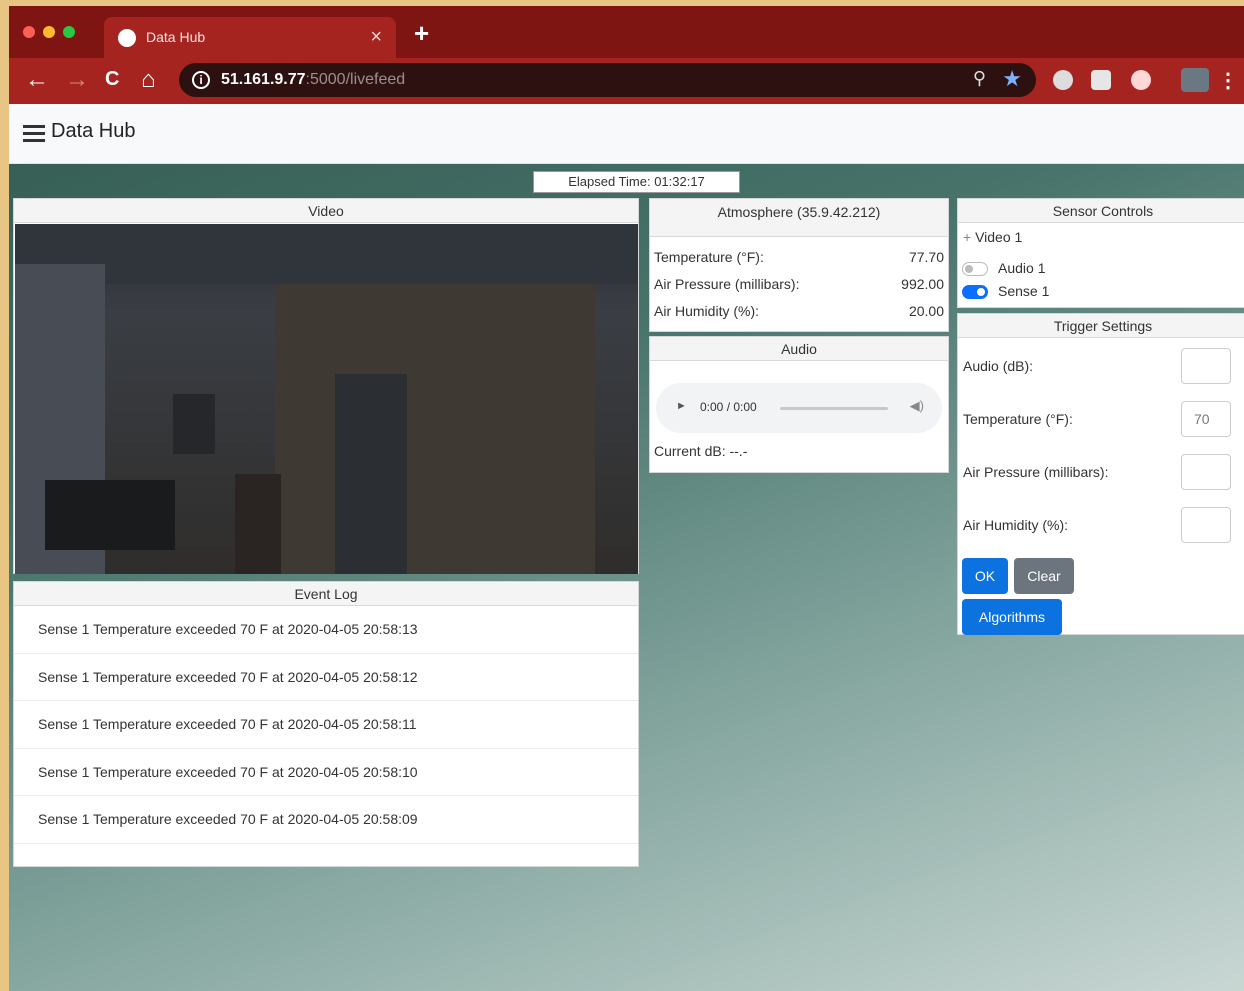  What do you see at coordinates (326, 594) in the screenshot?
I see `event-log-header: Event Log` at bounding box center [326, 594].